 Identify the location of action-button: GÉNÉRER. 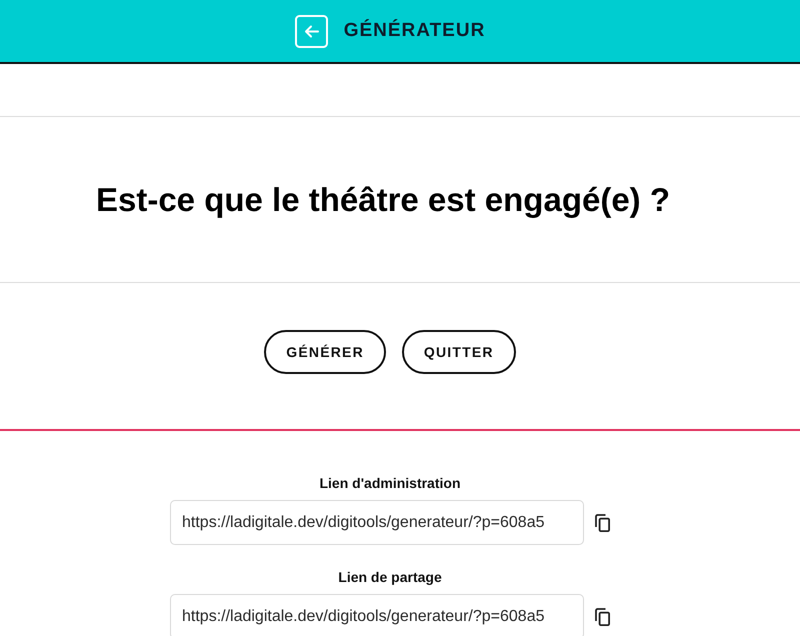
(325, 352).